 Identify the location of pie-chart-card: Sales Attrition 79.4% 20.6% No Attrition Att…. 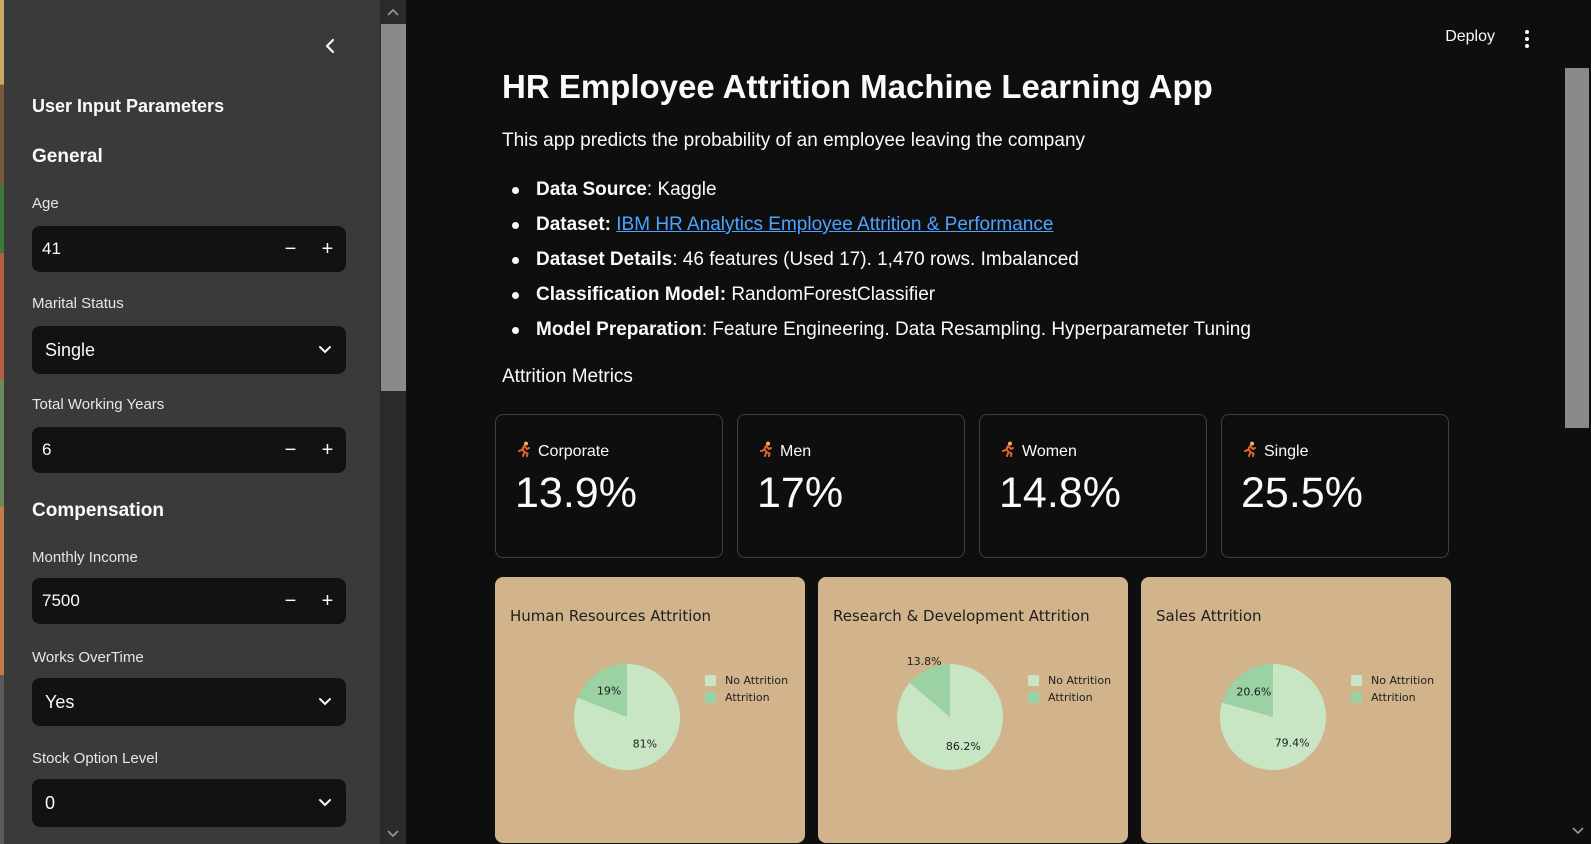
(1296, 710).